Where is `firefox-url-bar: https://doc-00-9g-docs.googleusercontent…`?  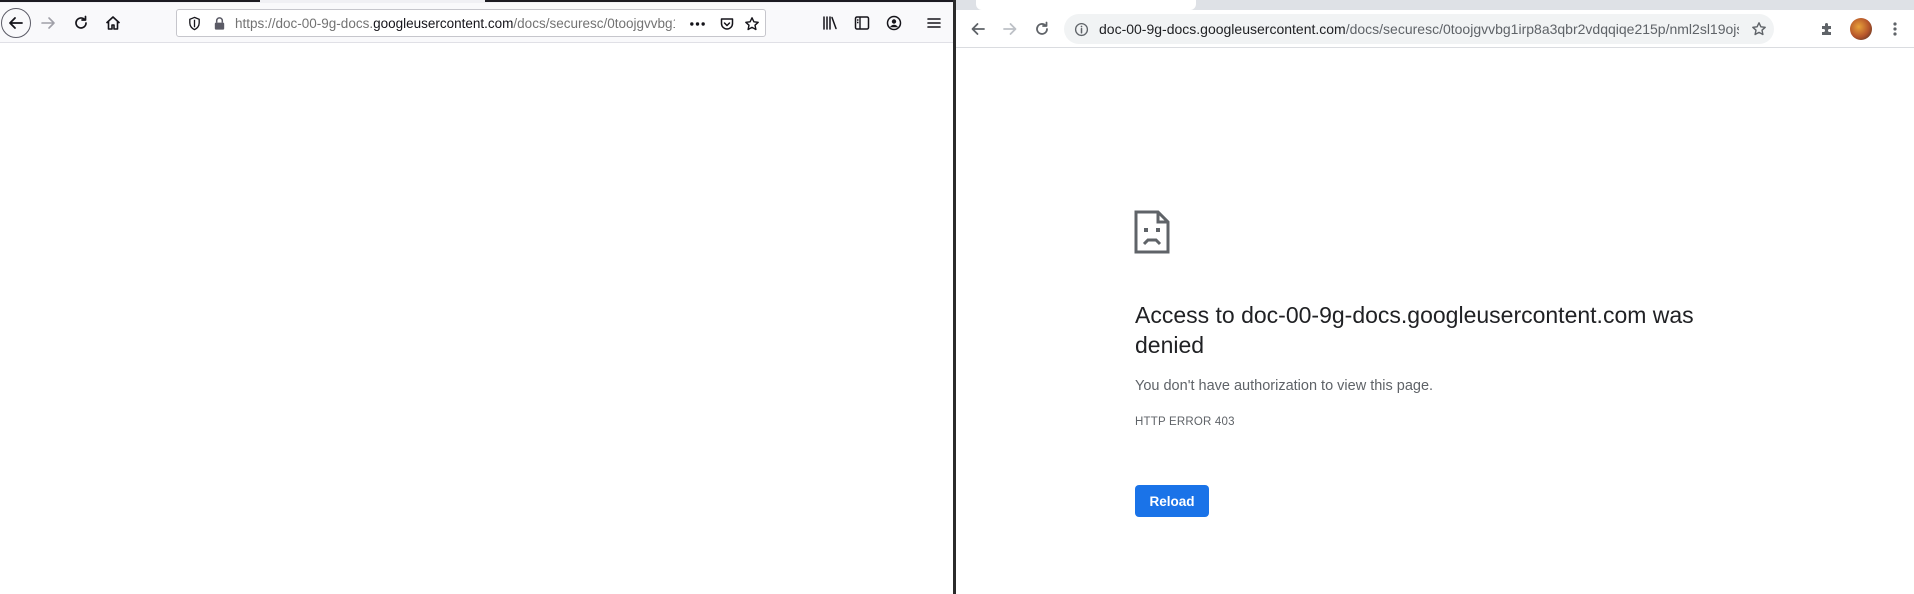 firefox-url-bar: https://doc-00-9g-docs.googleusercontent… is located at coordinates (471, 23).